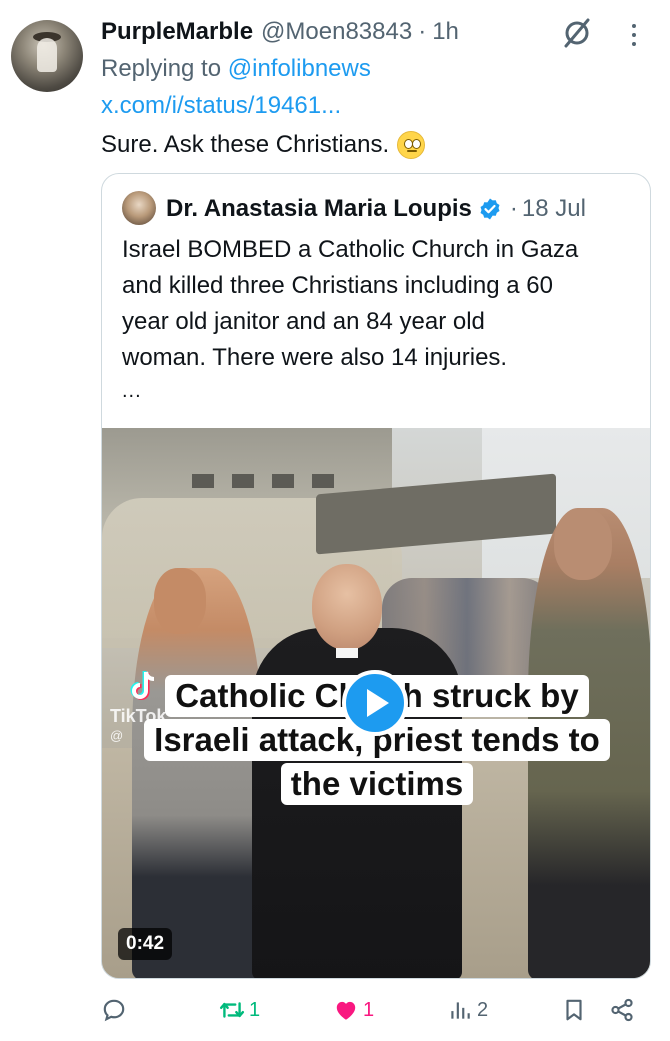 Image resolution: width=670 pixels, height=1041 pixels. Describe the element at coordinates (553, 208) in the screenshot. I see `quote-date: 18 Jul` at that location.